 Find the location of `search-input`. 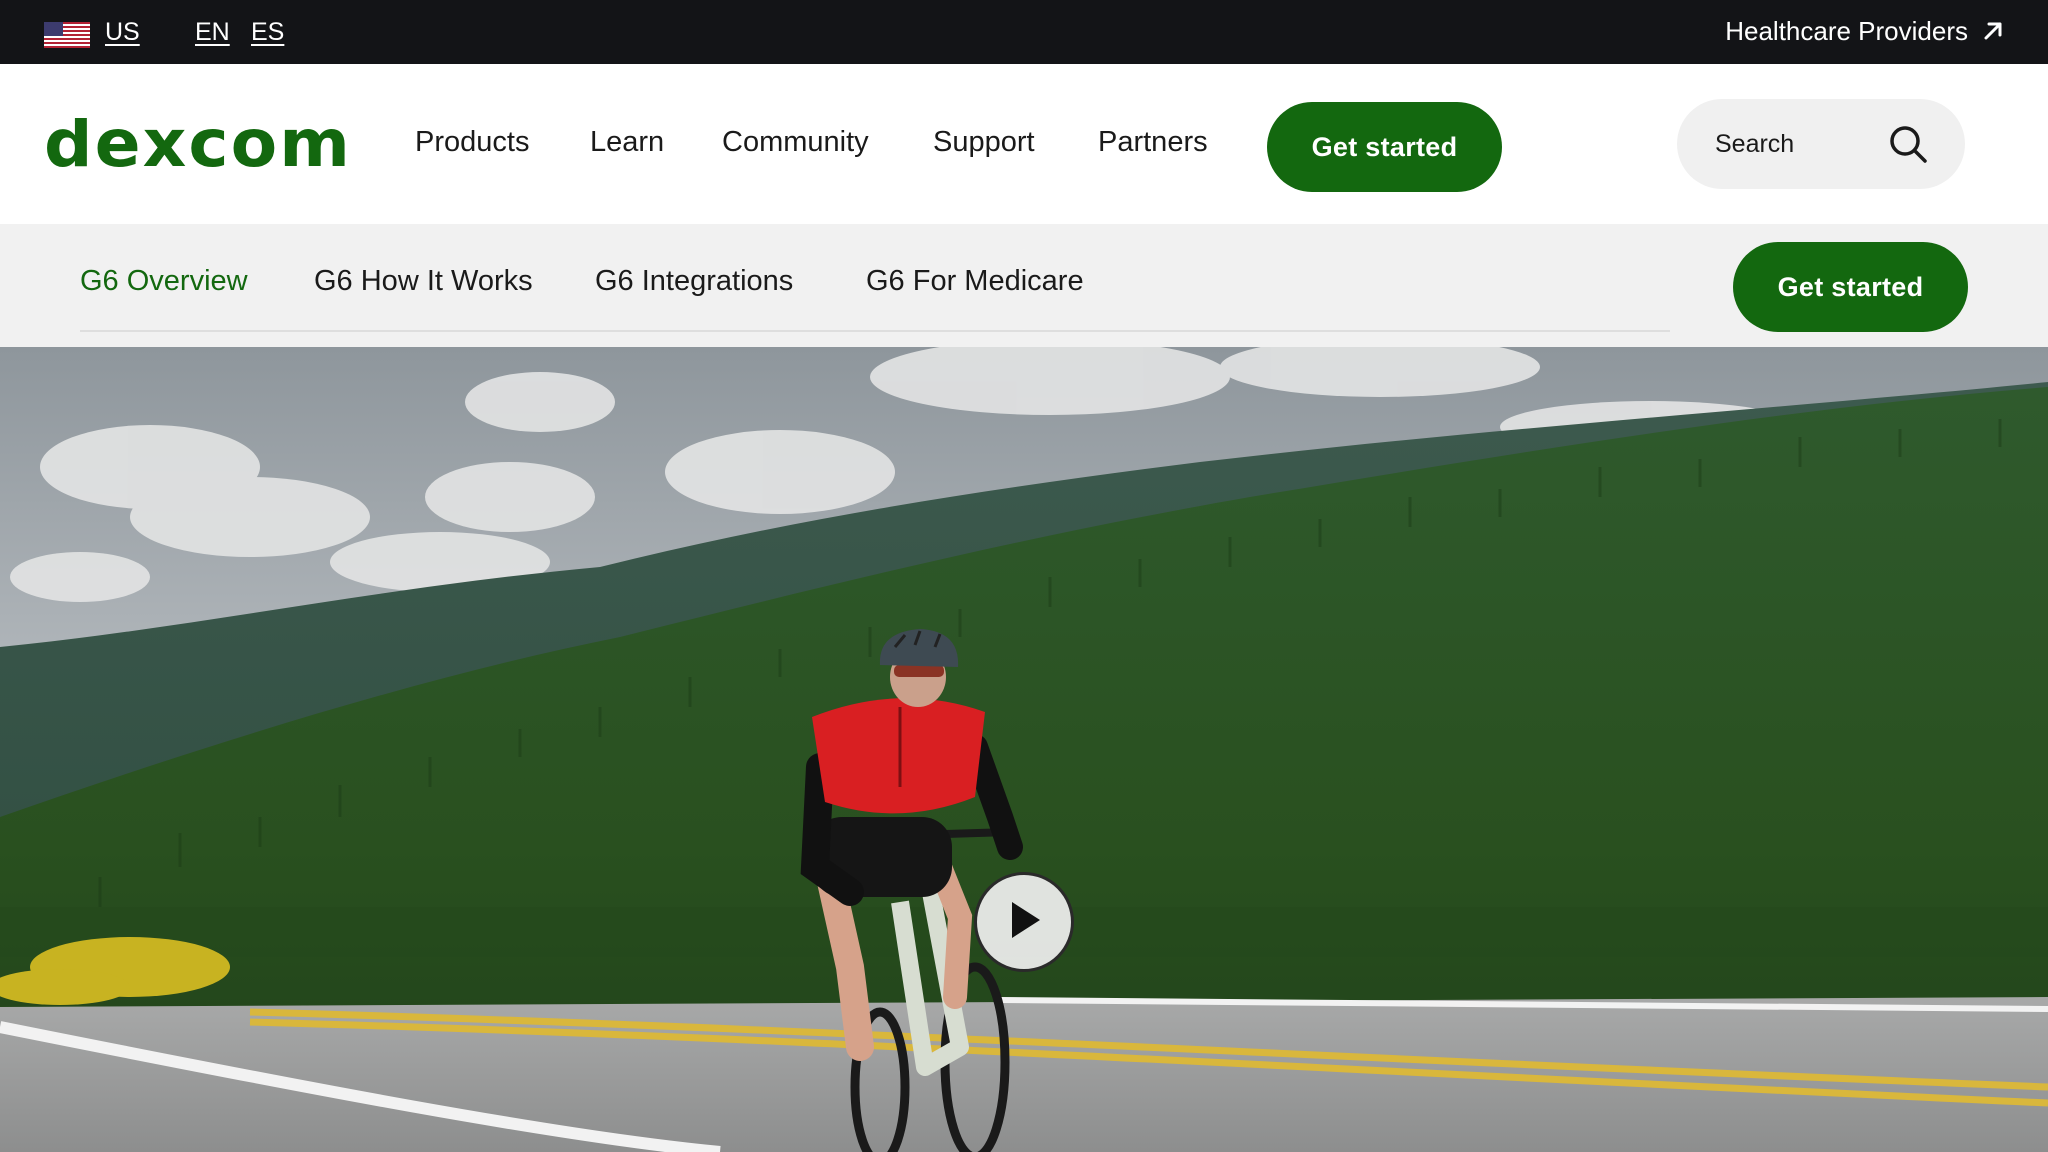

search-input is located at coordinates (1800, 144).